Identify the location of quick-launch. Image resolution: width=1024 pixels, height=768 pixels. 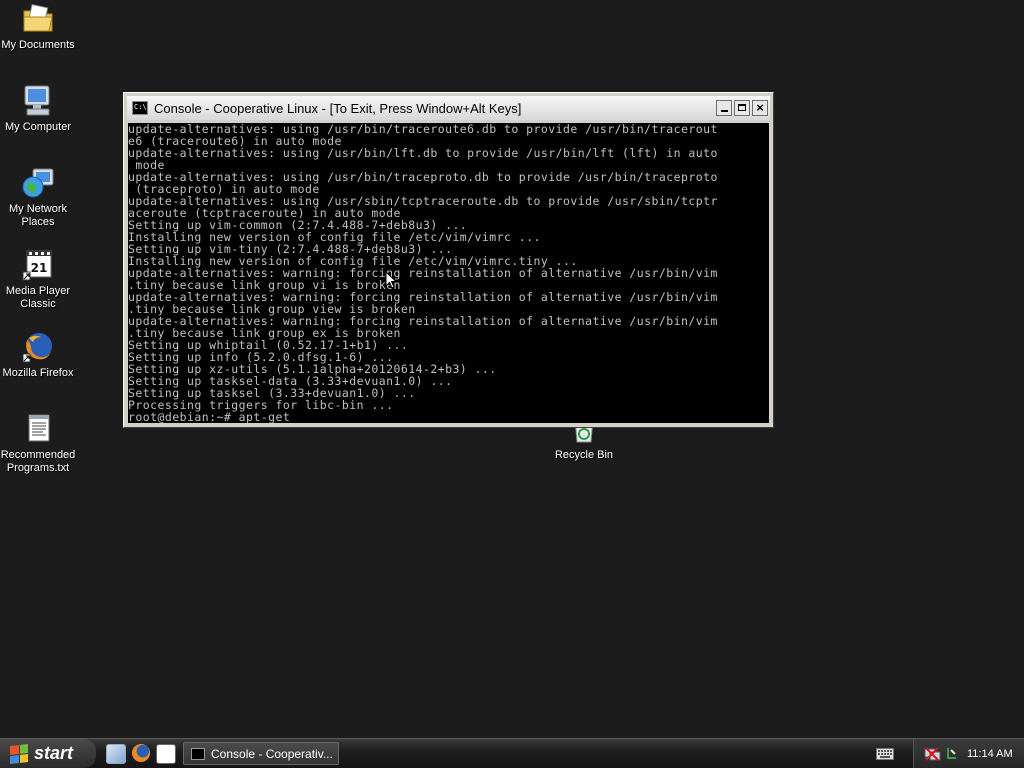
(141, 754).